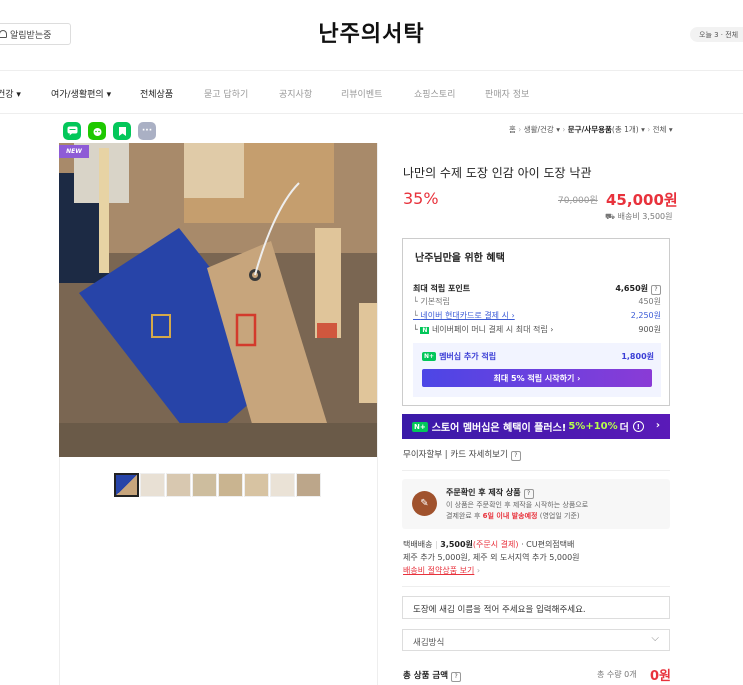 The image size is (743, 685). I want to click on breadcrumb-cat2: 문구/사무용품, so click(590, 129).